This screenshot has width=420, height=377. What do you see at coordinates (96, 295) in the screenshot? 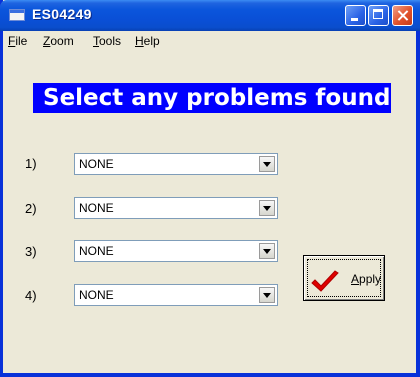
I see `problem-4-value: NONE` at bounding box center [96, 295].